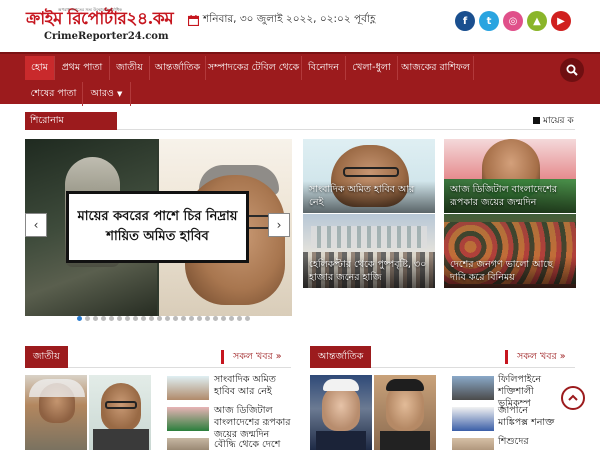 The image size is (600, 450). Describe the element at coordinates (82, 68) in the screenshot. I see `nav-first-page: প্রথম পাতা` at that location.